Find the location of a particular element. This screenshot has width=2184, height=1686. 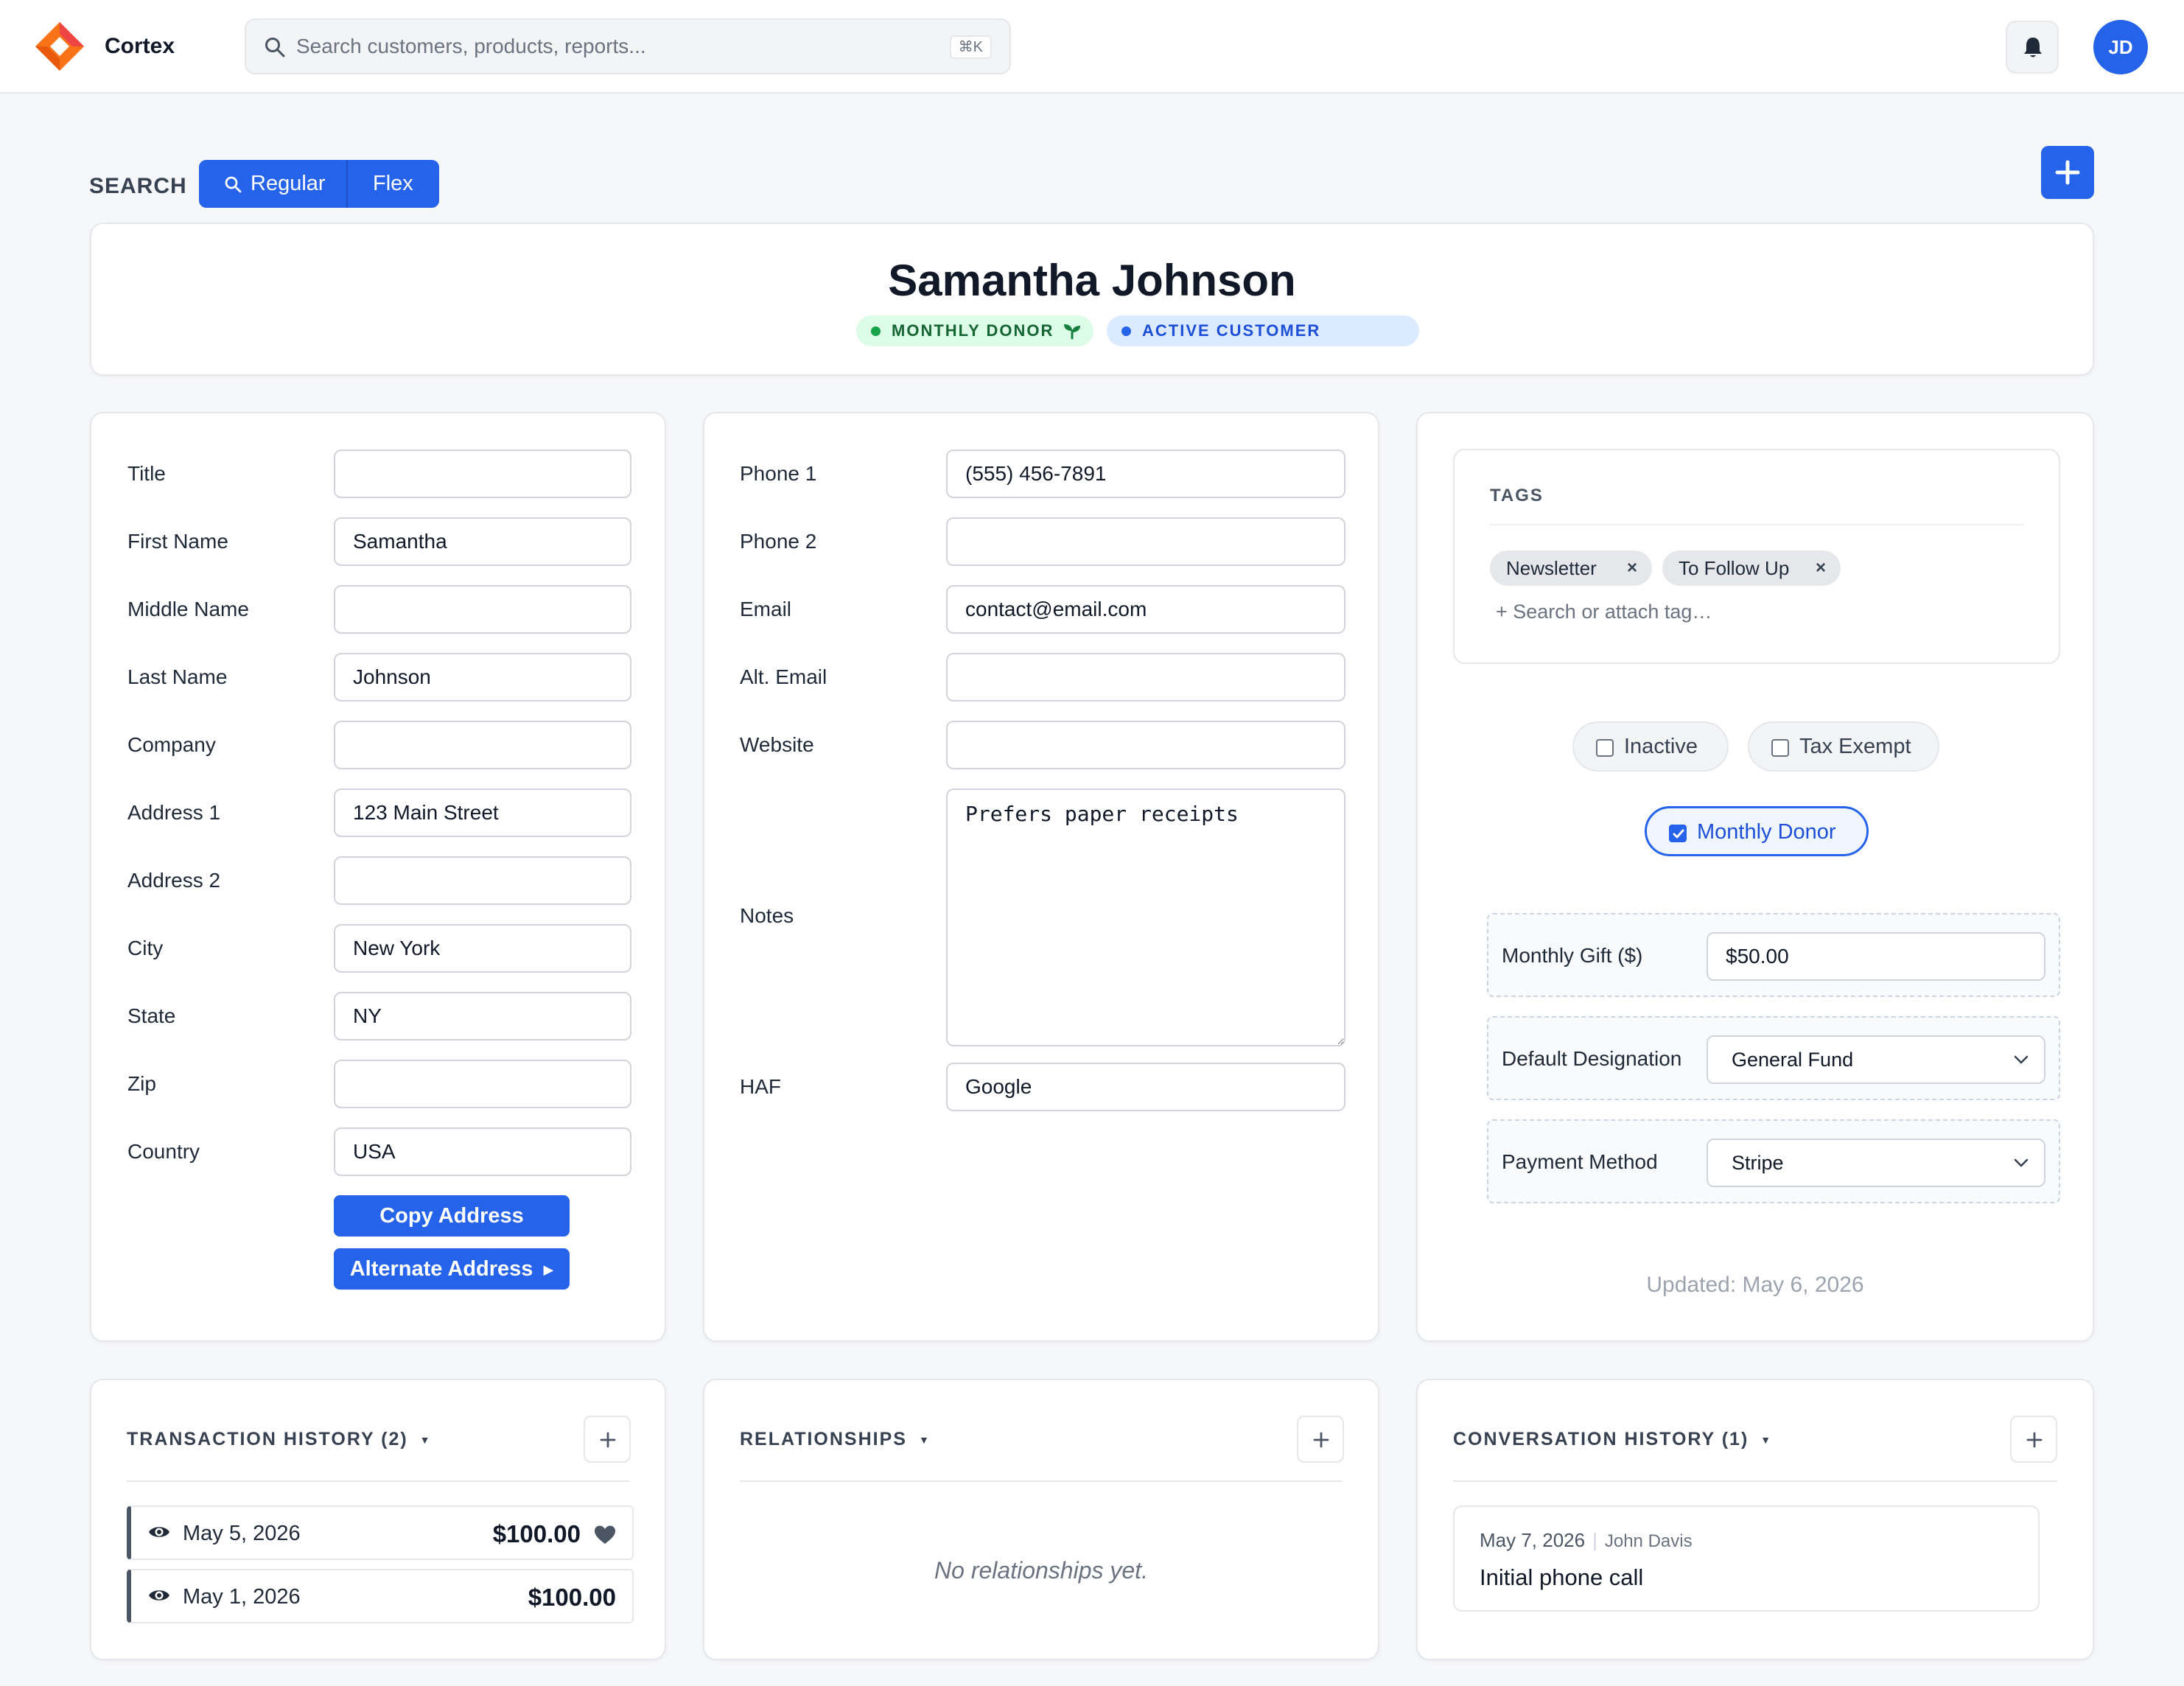

monthly-donor-toggle: Monthly Donor is located at coordinates (1757, 831).